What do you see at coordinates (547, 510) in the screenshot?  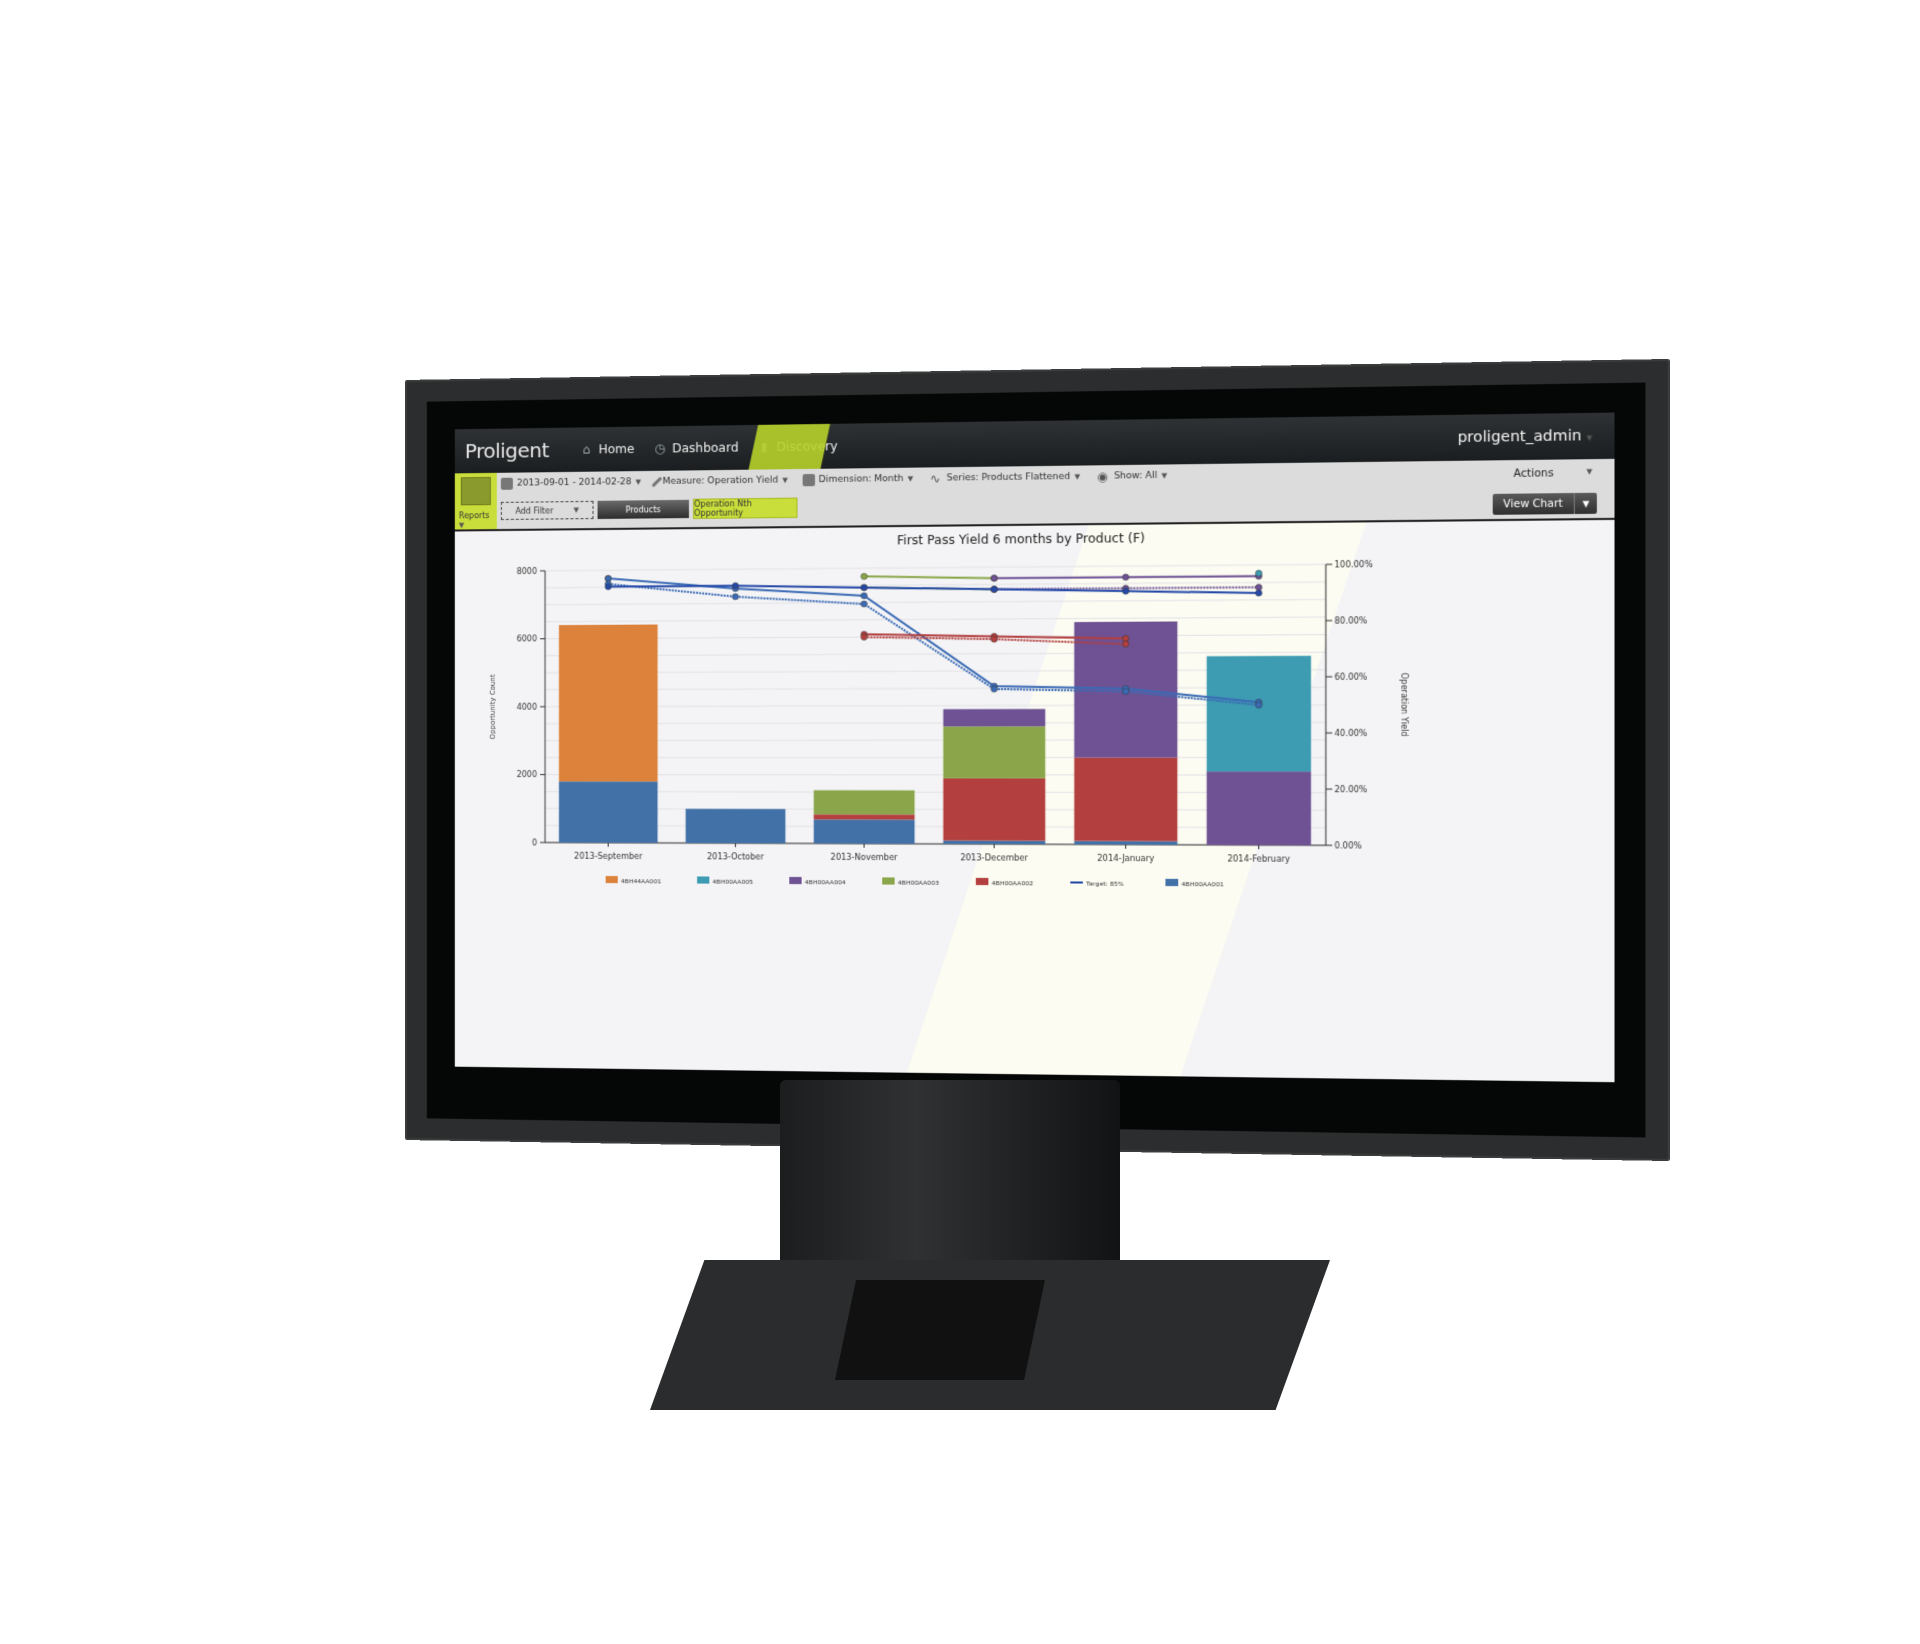 I see `add-filter-dropdown: Add Filter ▼` at bounding box center [547, 510].